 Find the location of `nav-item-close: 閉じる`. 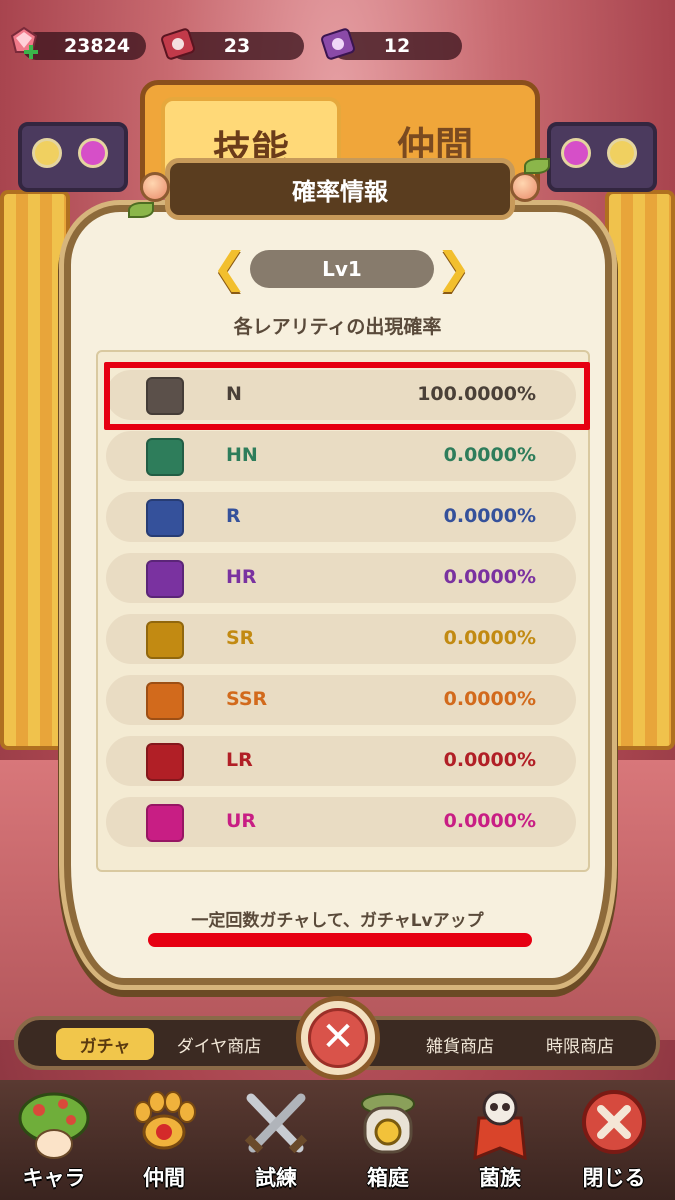

nav-item-close: 閉じる is located at coordinates (614, 1143).